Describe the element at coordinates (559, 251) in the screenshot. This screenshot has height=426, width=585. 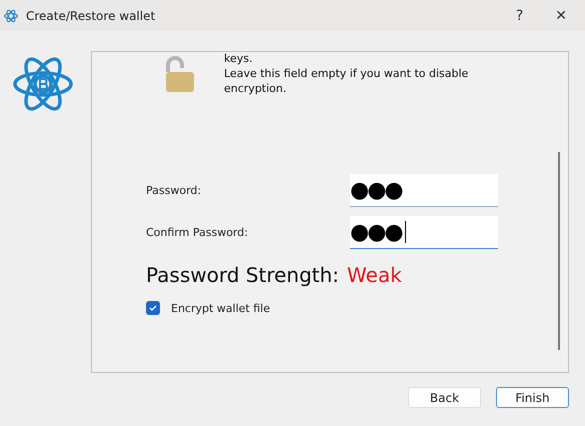
I see `scrollbar` at that location.